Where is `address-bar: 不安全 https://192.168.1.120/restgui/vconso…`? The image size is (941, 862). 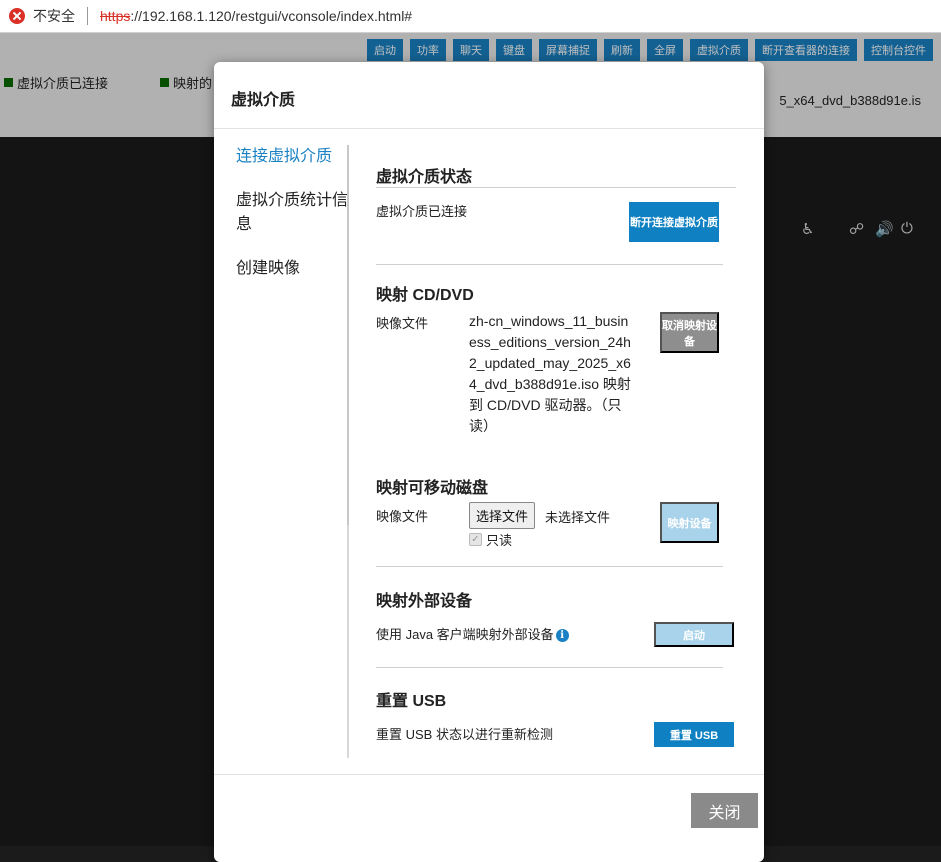
address-bar: 不安全 https://192.168.1.120/restgui/vconso… is located at coordinates (470, 16).